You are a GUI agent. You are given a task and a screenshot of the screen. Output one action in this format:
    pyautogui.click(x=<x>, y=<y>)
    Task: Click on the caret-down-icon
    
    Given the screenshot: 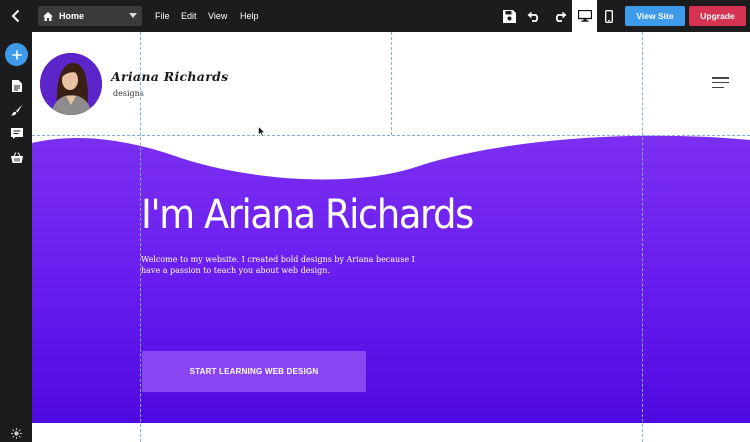 What is the action you would take?
    pyautogui.click(x=133, y=15)
    